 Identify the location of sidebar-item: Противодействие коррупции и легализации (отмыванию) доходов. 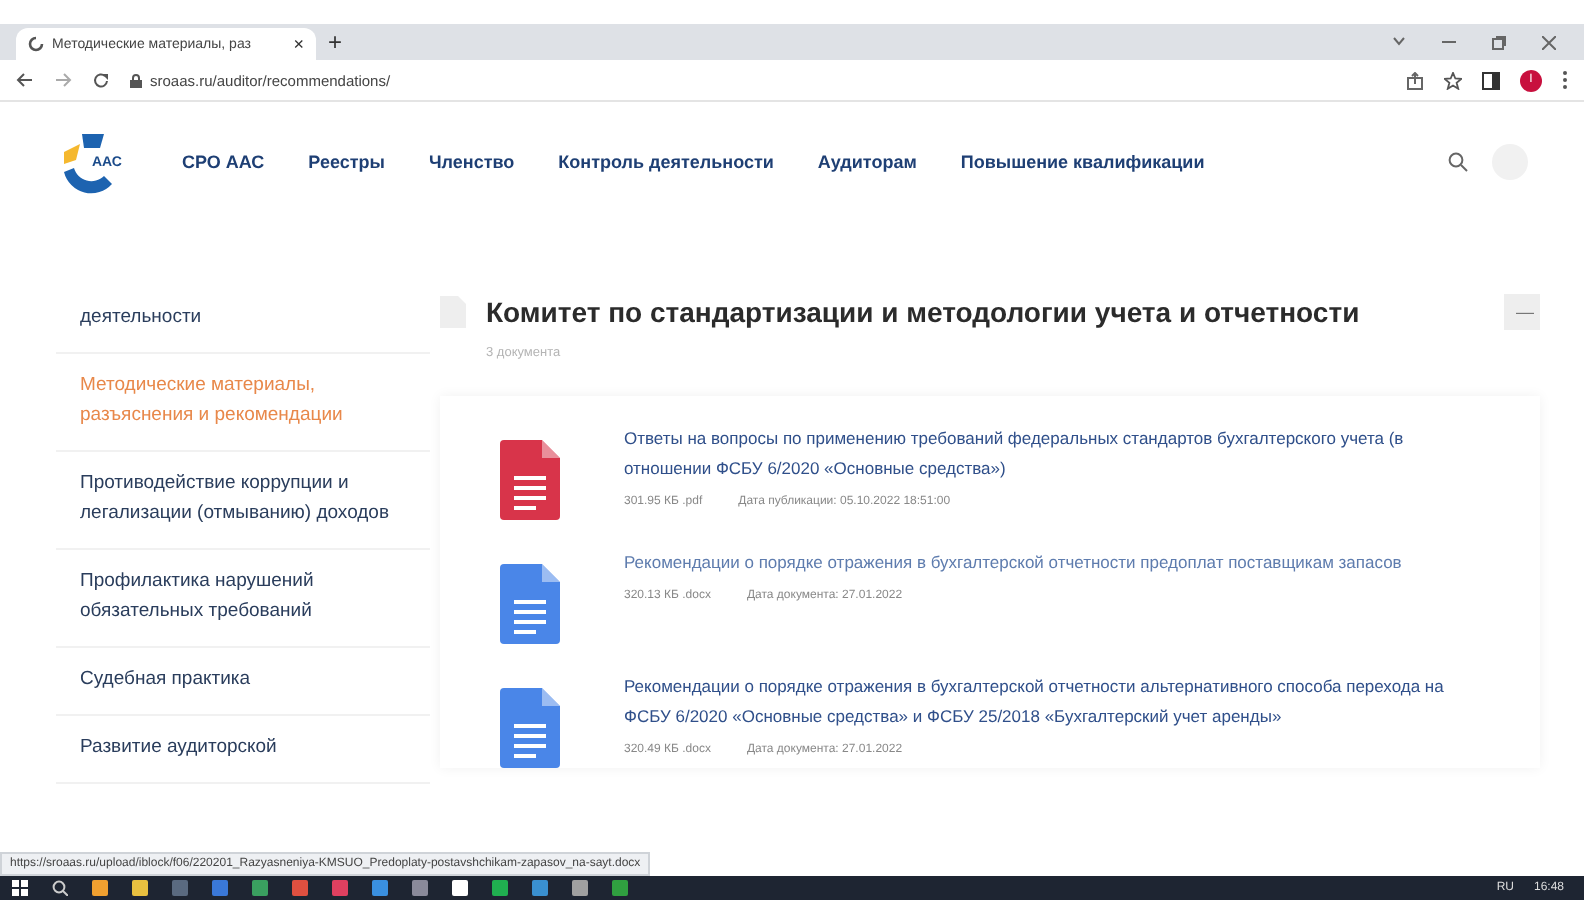
(243, 501).